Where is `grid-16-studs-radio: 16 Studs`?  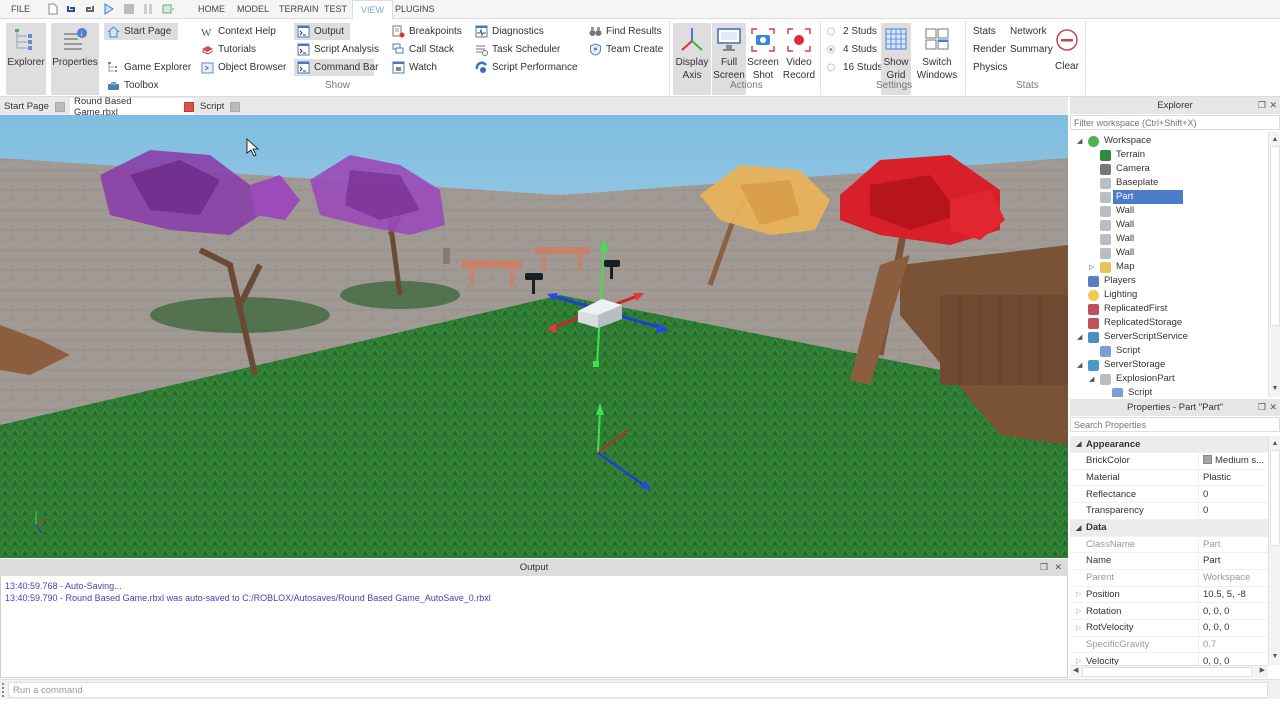
grid-16-studs-radio: 16 Studs is located at coordinates (854, 67).